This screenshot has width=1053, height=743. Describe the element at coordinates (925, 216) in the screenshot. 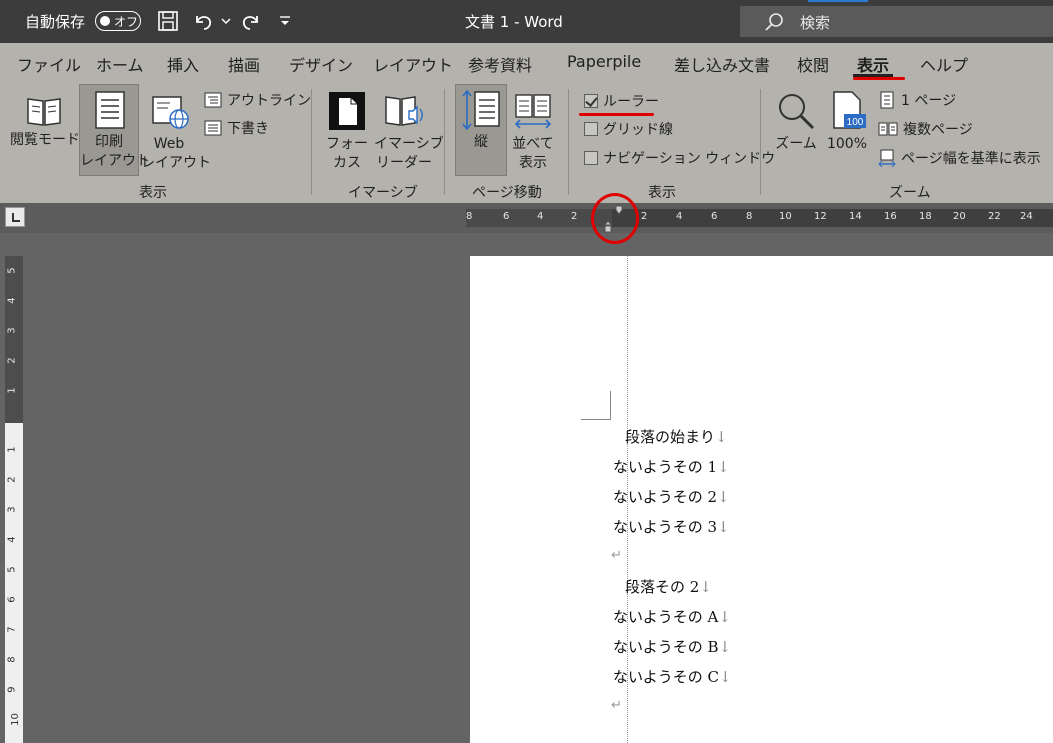

I see `ruler-tick-label: 18` at that location.